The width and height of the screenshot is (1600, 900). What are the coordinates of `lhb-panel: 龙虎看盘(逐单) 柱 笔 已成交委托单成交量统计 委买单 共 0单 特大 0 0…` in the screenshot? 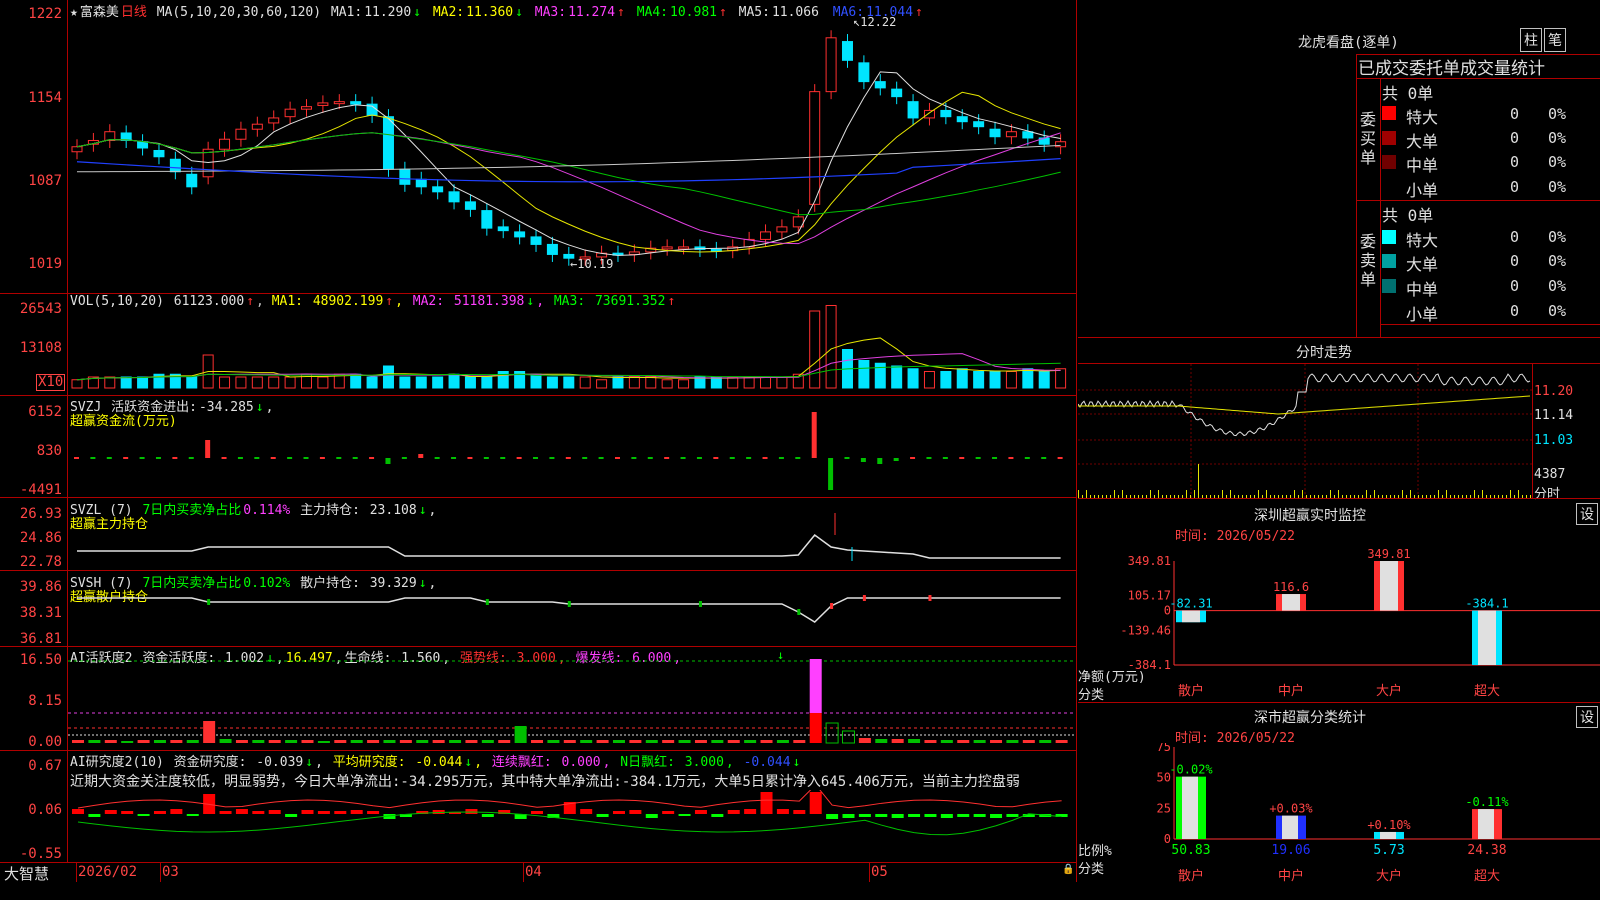 It's located at (1339, 169).